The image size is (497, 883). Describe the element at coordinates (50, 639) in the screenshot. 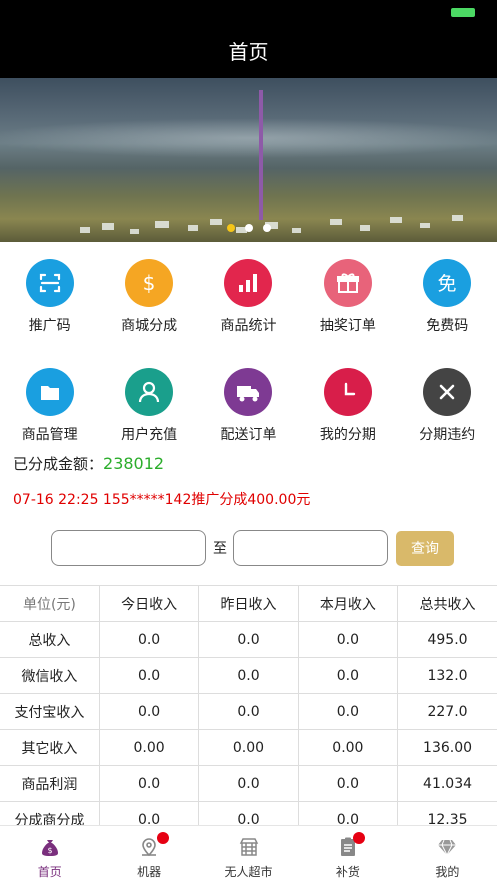

I see `table-cell: 总收入` at that location.